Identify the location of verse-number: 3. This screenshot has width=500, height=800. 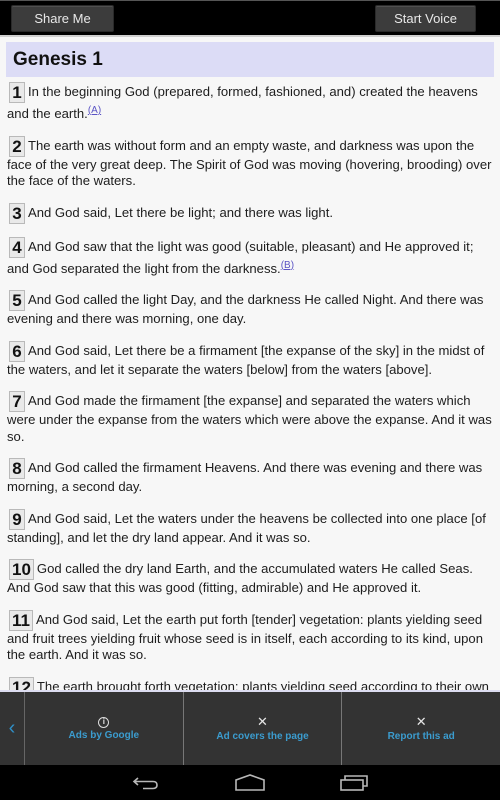
(17, 213).